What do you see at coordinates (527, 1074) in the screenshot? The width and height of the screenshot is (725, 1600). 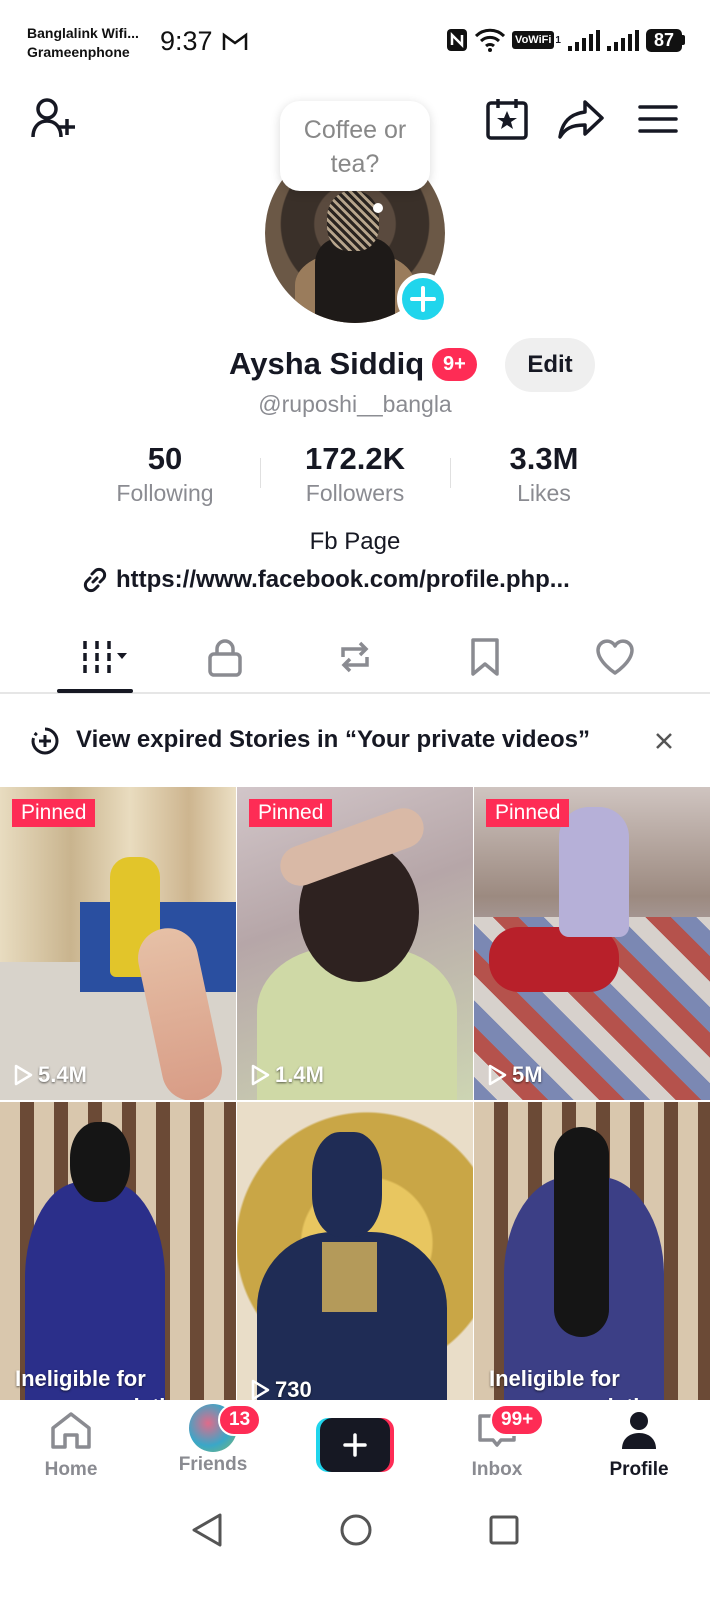 I see `view-count-text: 5M` at bounding box center [527, 1074].